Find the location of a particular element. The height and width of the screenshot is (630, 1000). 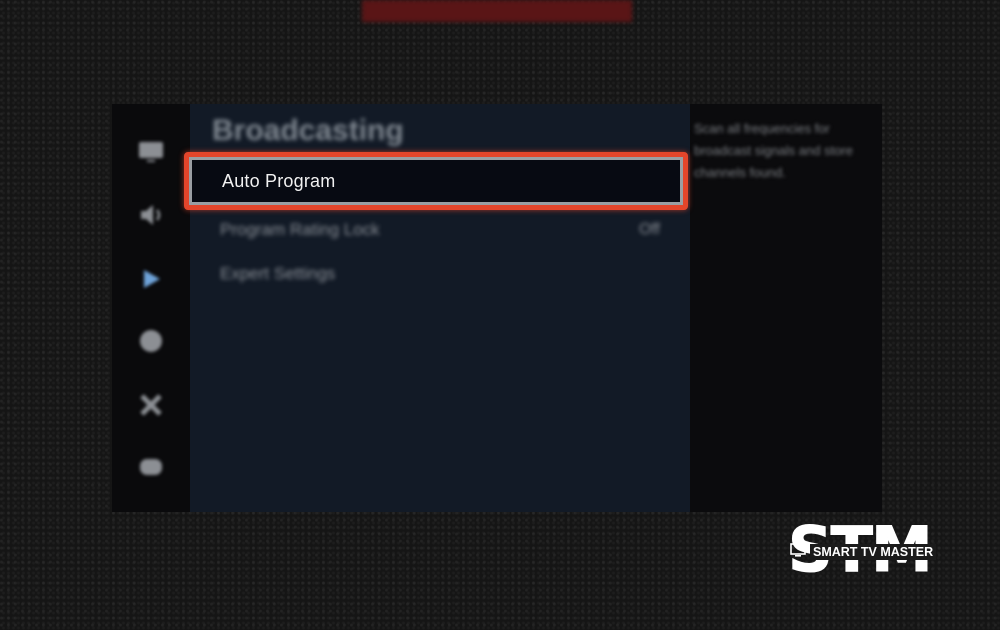

menu-item-program-rating-lock: Program Rating Lock is located at coordinates (300, 230).